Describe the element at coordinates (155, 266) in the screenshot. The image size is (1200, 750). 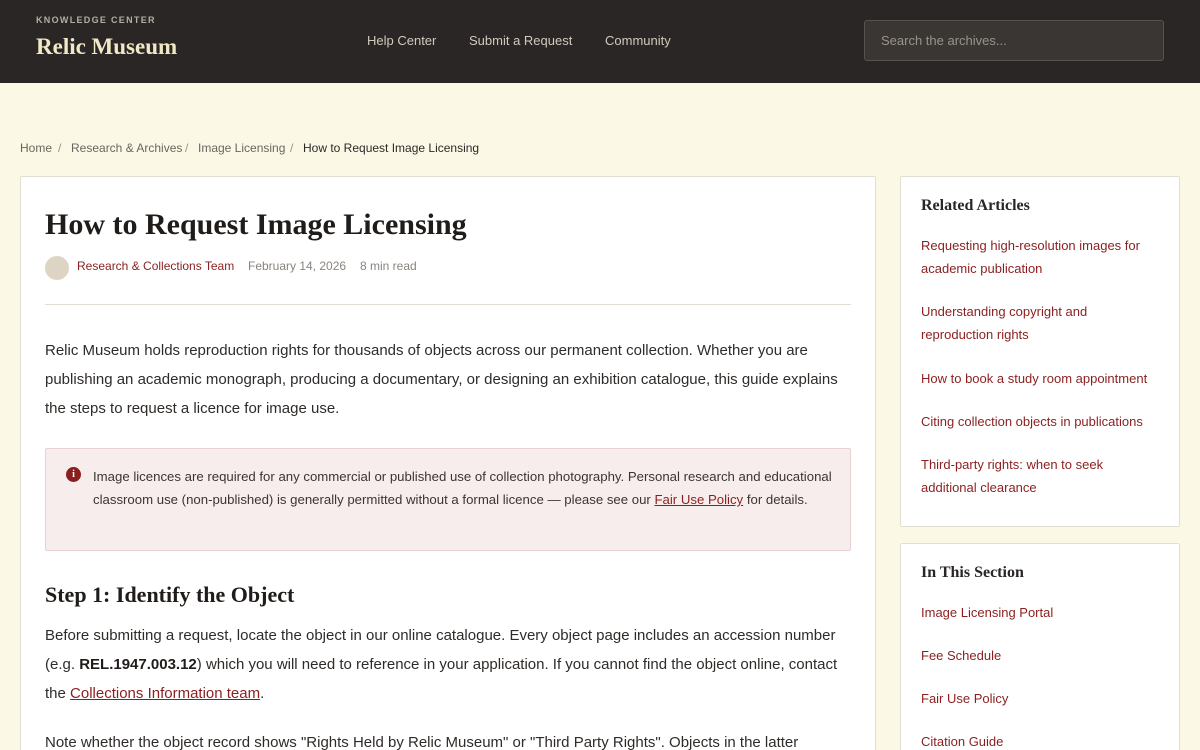
I see `author-link: Research & Collections Team` at that location.